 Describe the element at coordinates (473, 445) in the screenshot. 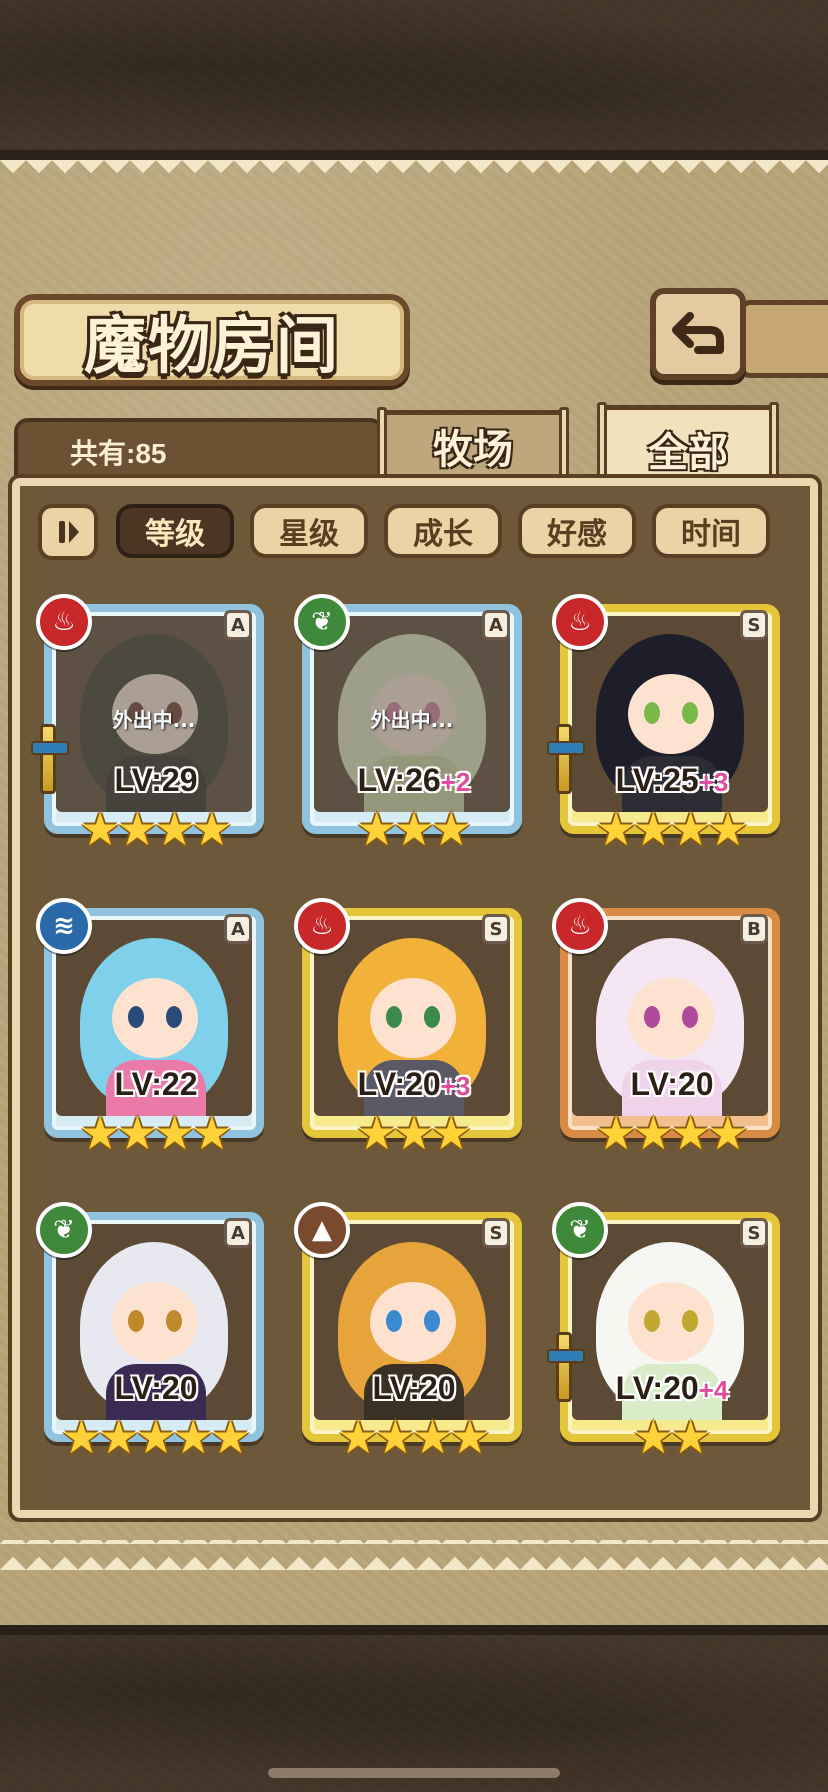

I see `tab-ranch: 牧场` at that location.